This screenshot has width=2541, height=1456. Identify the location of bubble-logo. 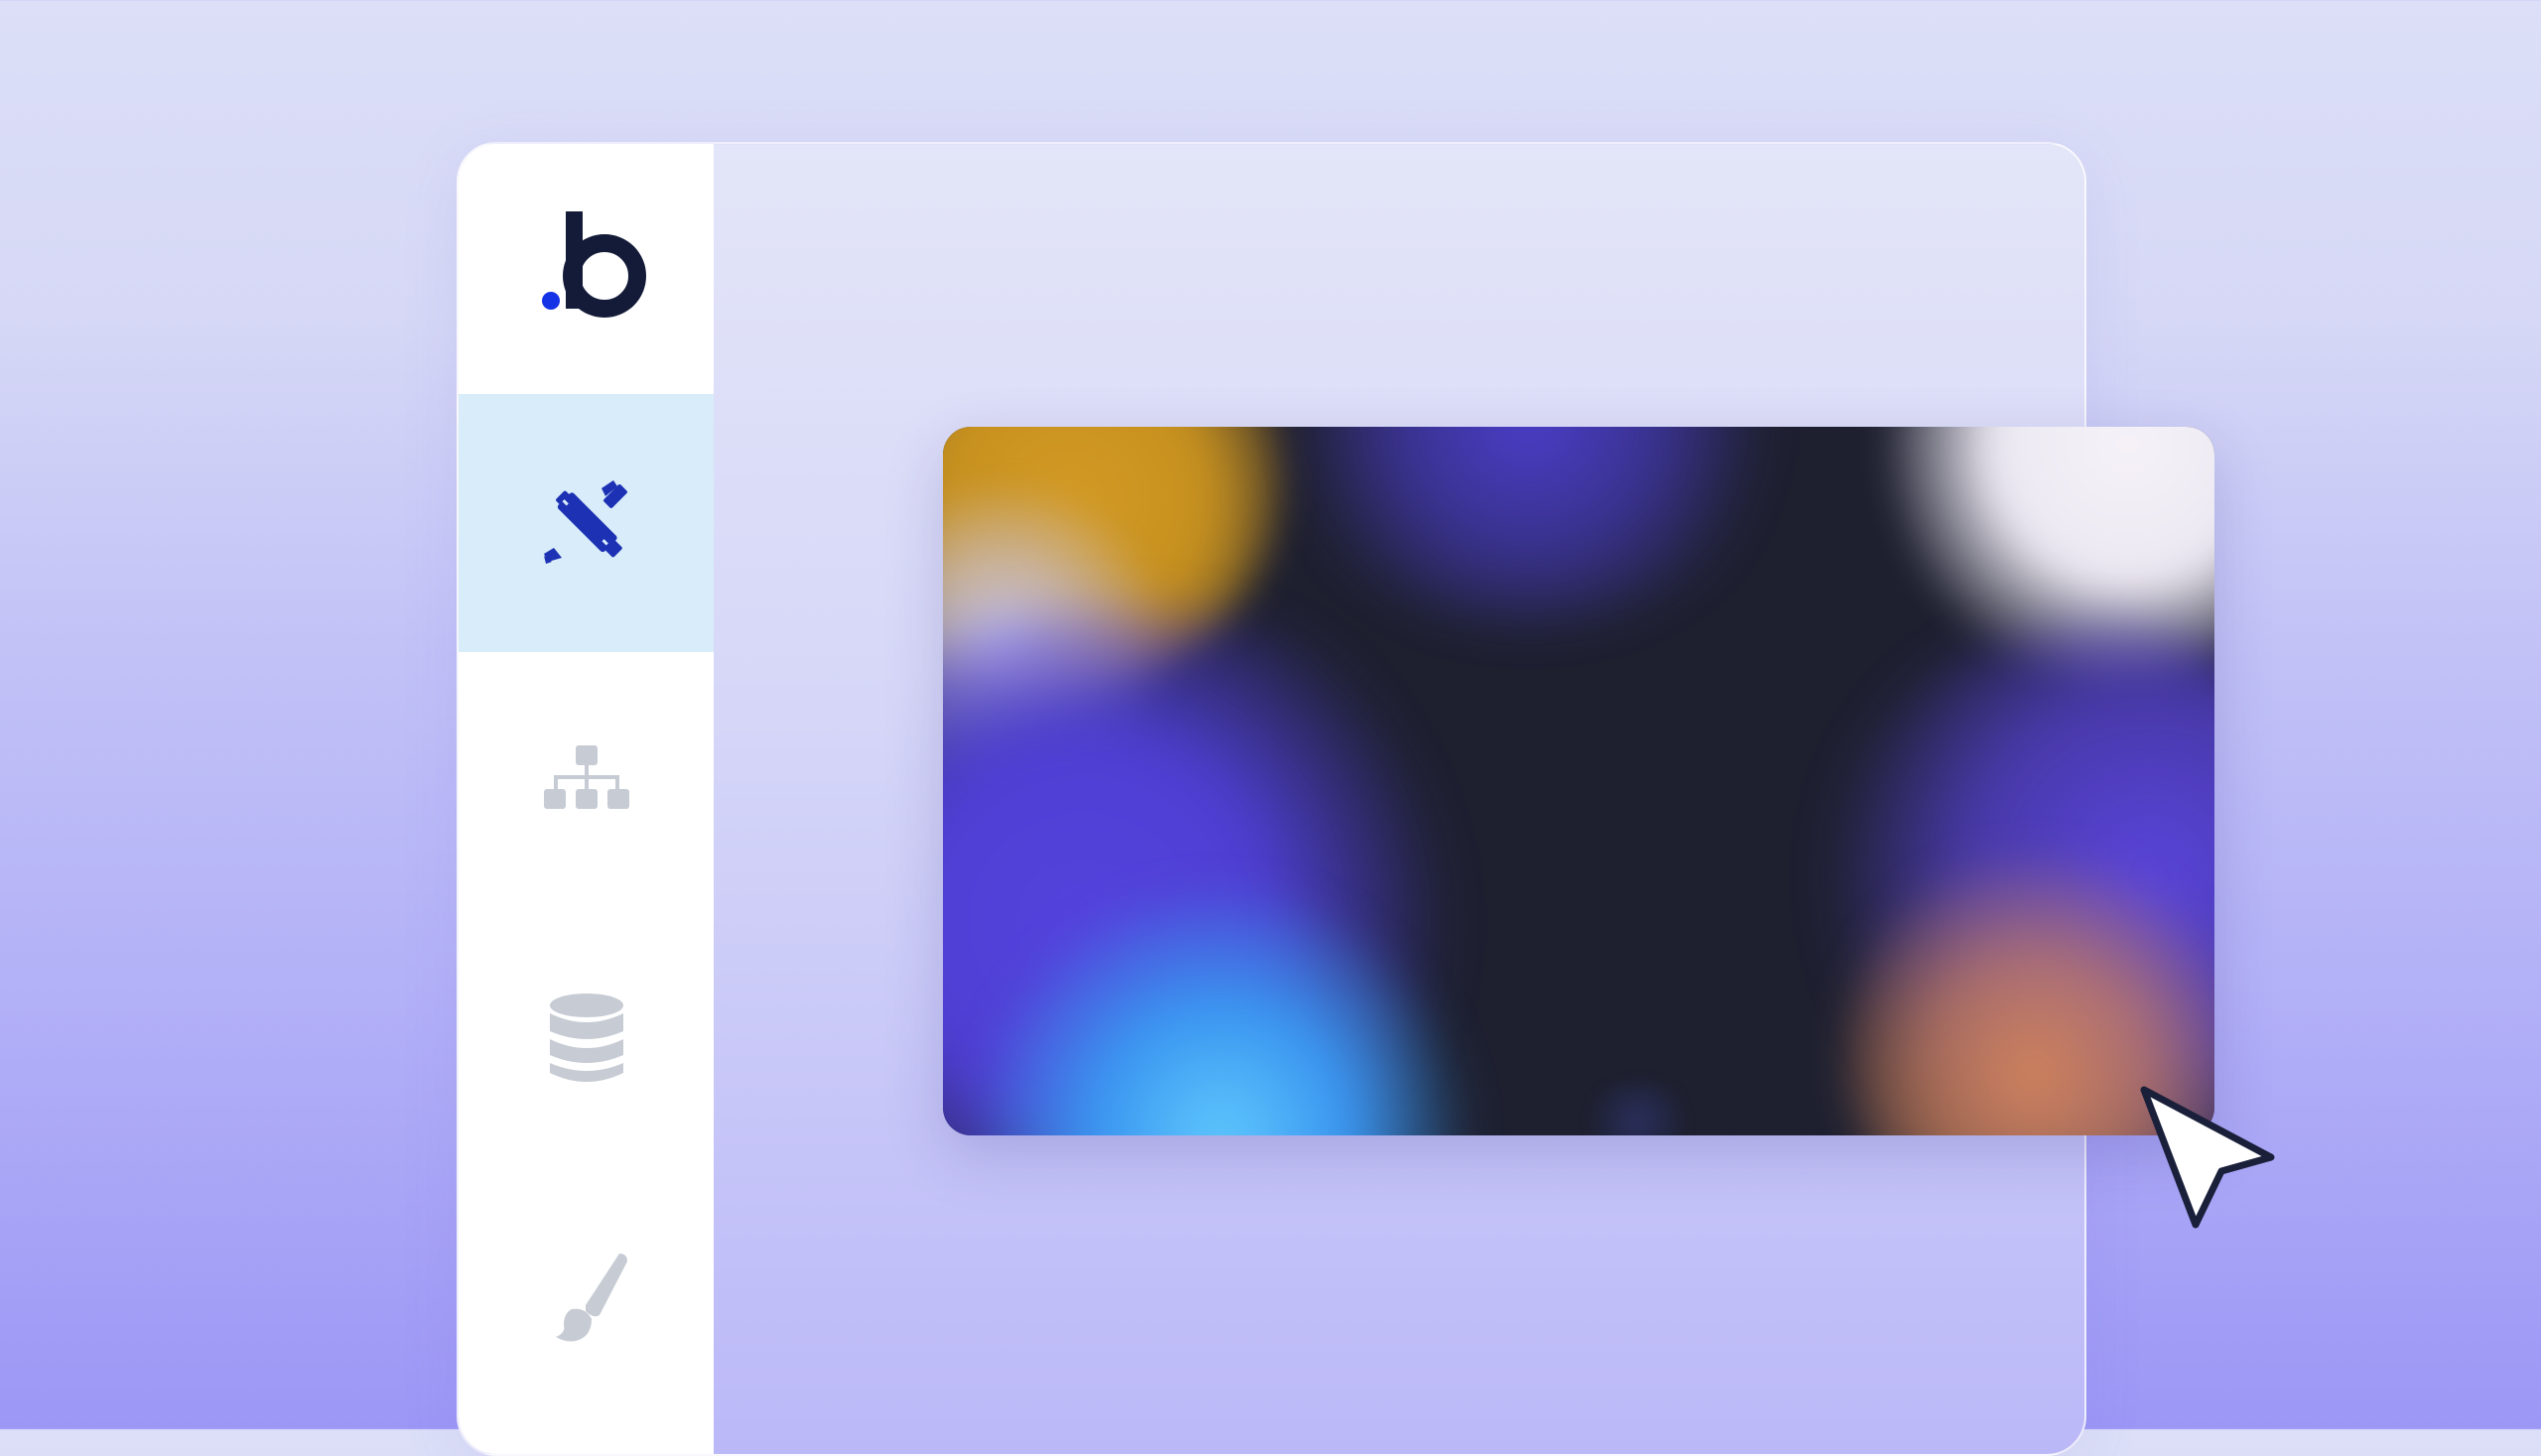
(588, 271).